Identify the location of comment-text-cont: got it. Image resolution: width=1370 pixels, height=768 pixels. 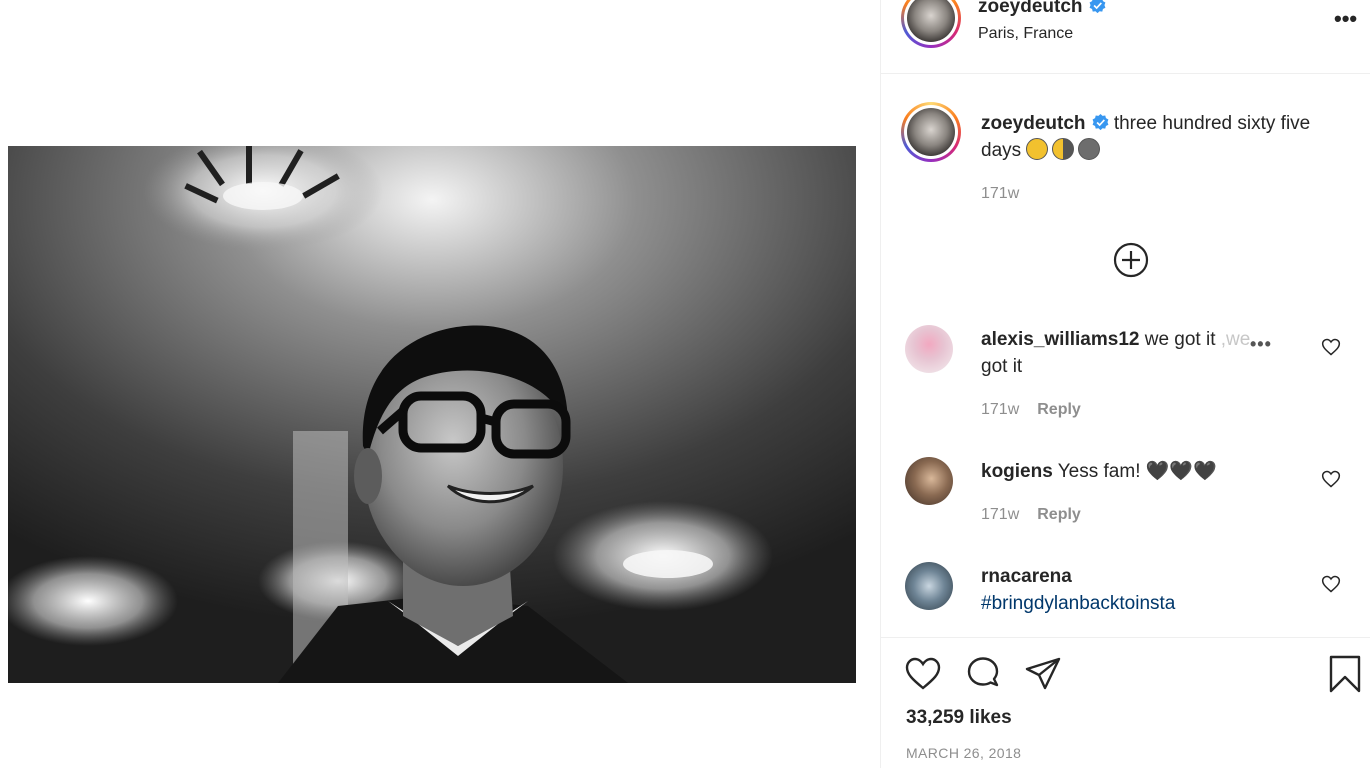
(1002, 366).